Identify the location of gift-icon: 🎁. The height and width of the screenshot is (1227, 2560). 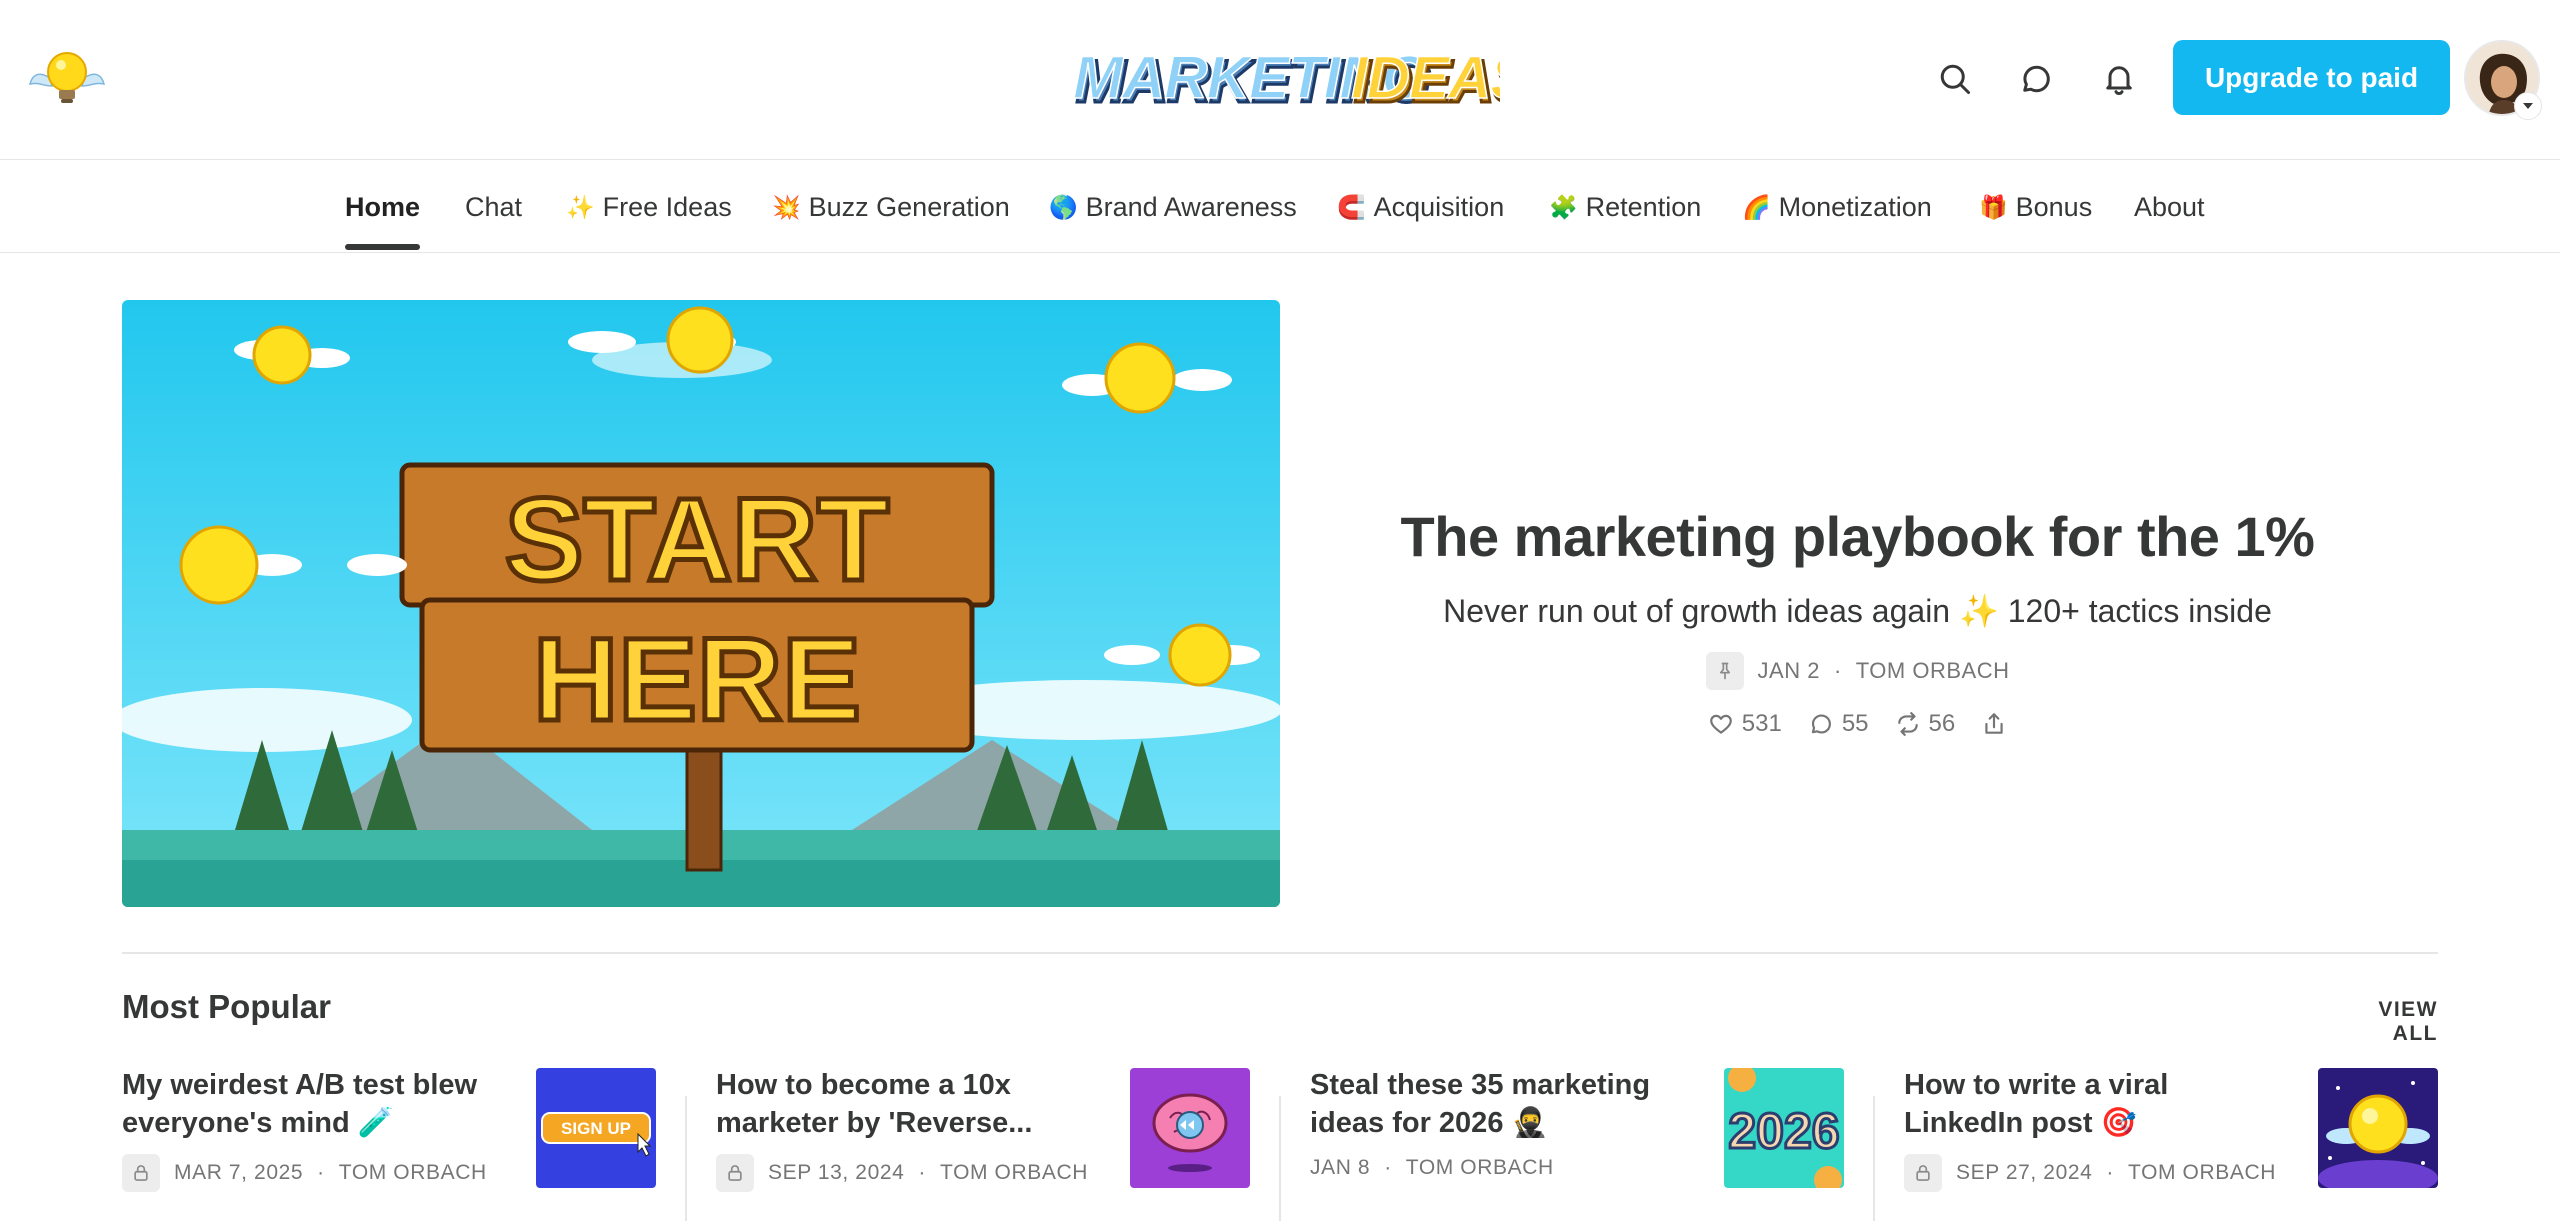
(1993, 206).